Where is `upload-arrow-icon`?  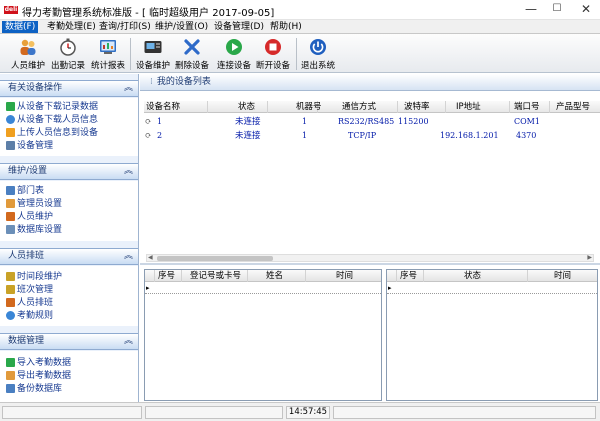 upload-arrow-icon is located at coordinates (10, 132).